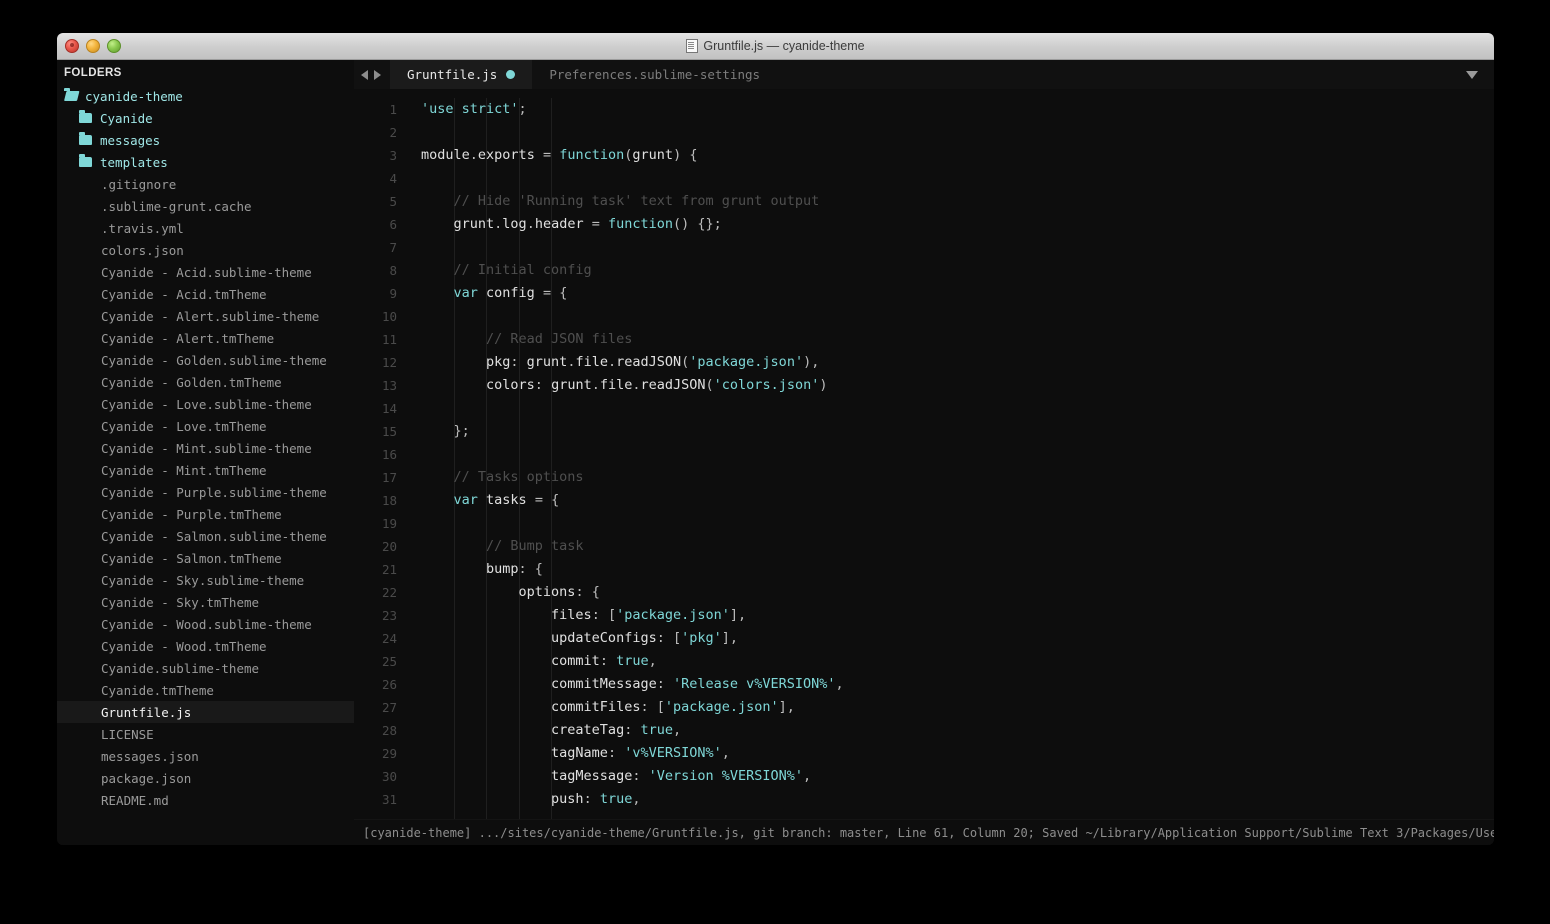  I want to click on tree-item-file: Cyanide - Love.sublime-theme, so click(205, 404).